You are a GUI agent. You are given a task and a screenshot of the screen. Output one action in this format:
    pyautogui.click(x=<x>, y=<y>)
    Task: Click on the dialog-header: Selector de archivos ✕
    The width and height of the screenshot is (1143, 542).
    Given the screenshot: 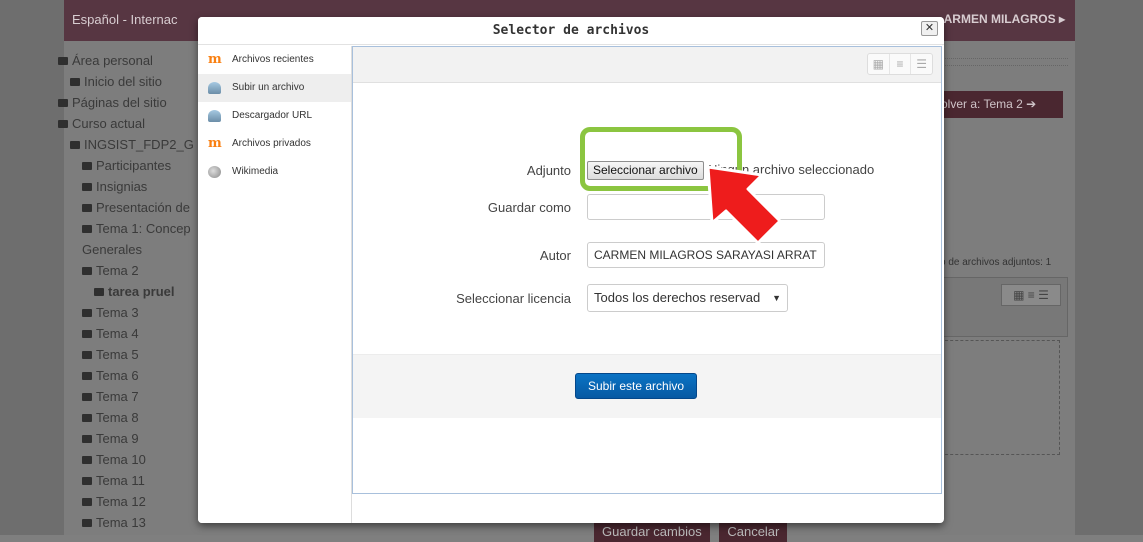 What is the action you would take?
    pyautogui.click(x=571, y=31)
    